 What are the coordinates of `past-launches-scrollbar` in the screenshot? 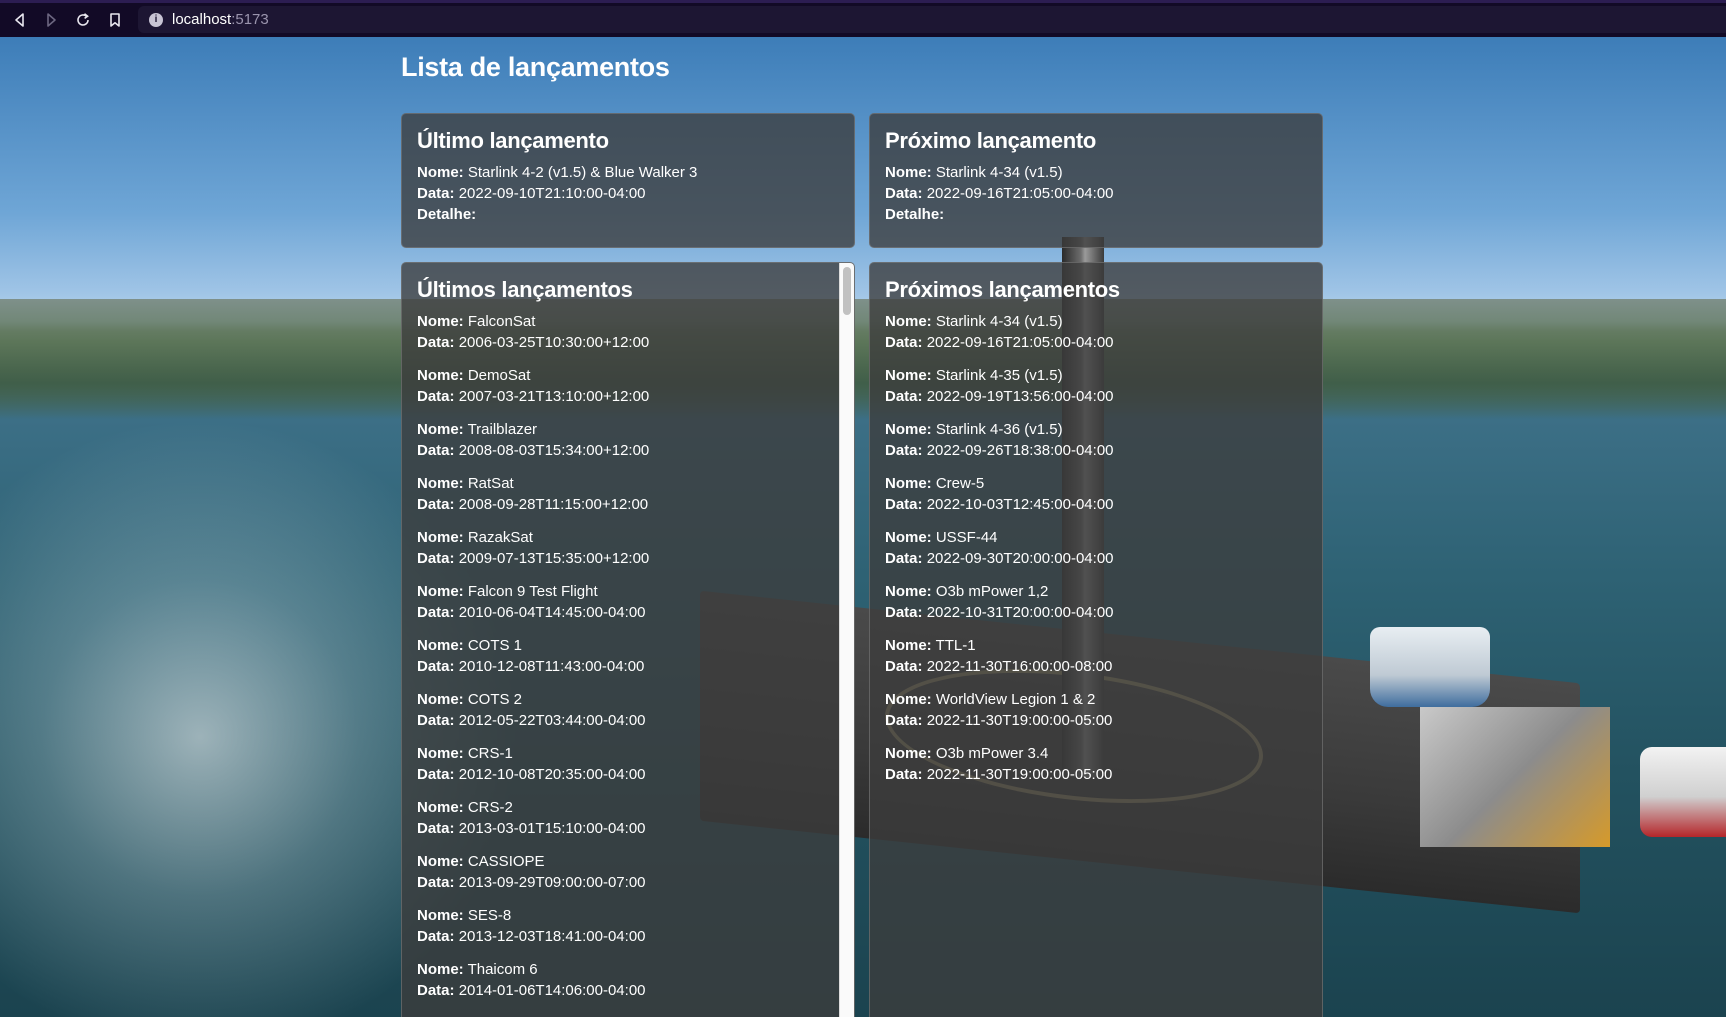 It's located at (846, 640).